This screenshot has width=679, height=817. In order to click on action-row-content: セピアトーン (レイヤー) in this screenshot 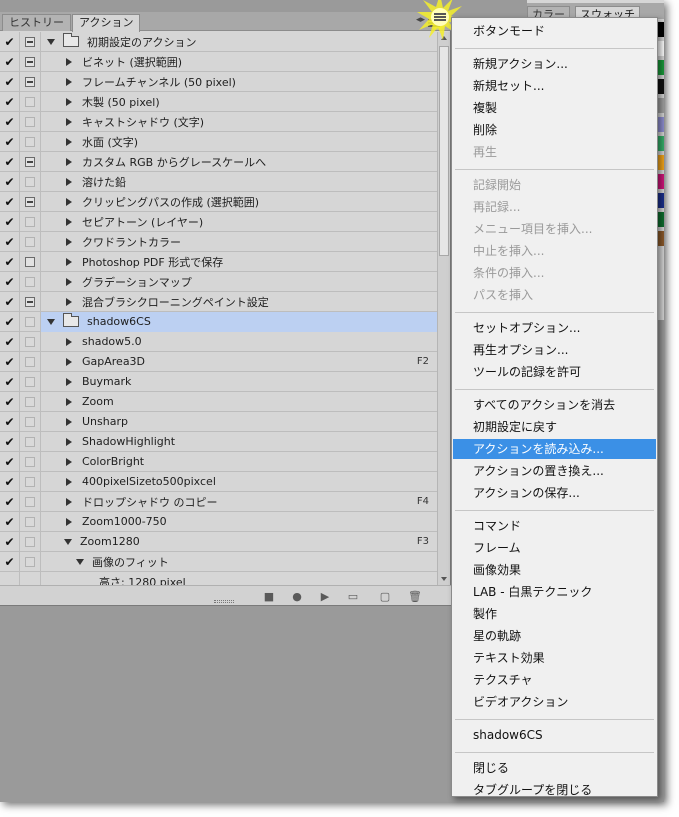, I will do `click(239, 222)`.